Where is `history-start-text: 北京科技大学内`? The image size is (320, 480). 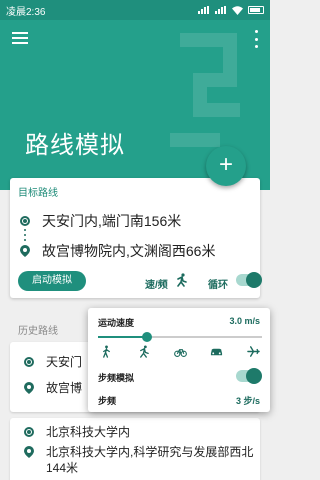
history-start-text: 北京科技大学内 is located at coordinates (88, 432).